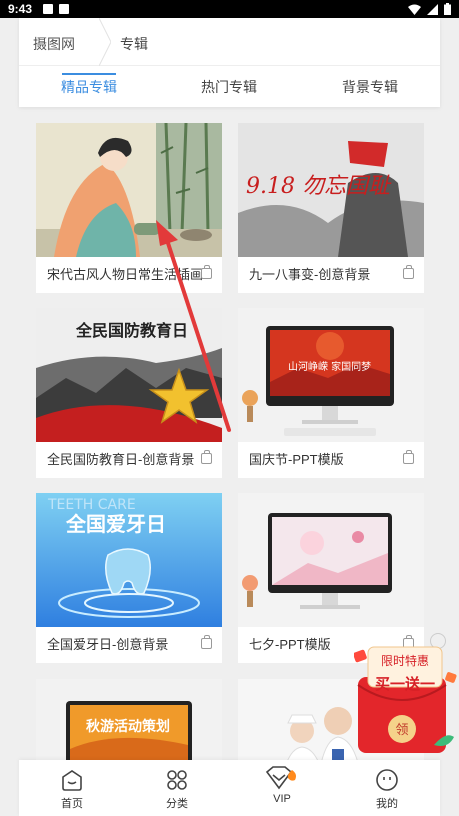 Image resolution: width=459 pixels, height=816 pixels. I want to click on album-card: 9.18 勿忘国耻 九一八事变-创意背景, so click(331, 208).